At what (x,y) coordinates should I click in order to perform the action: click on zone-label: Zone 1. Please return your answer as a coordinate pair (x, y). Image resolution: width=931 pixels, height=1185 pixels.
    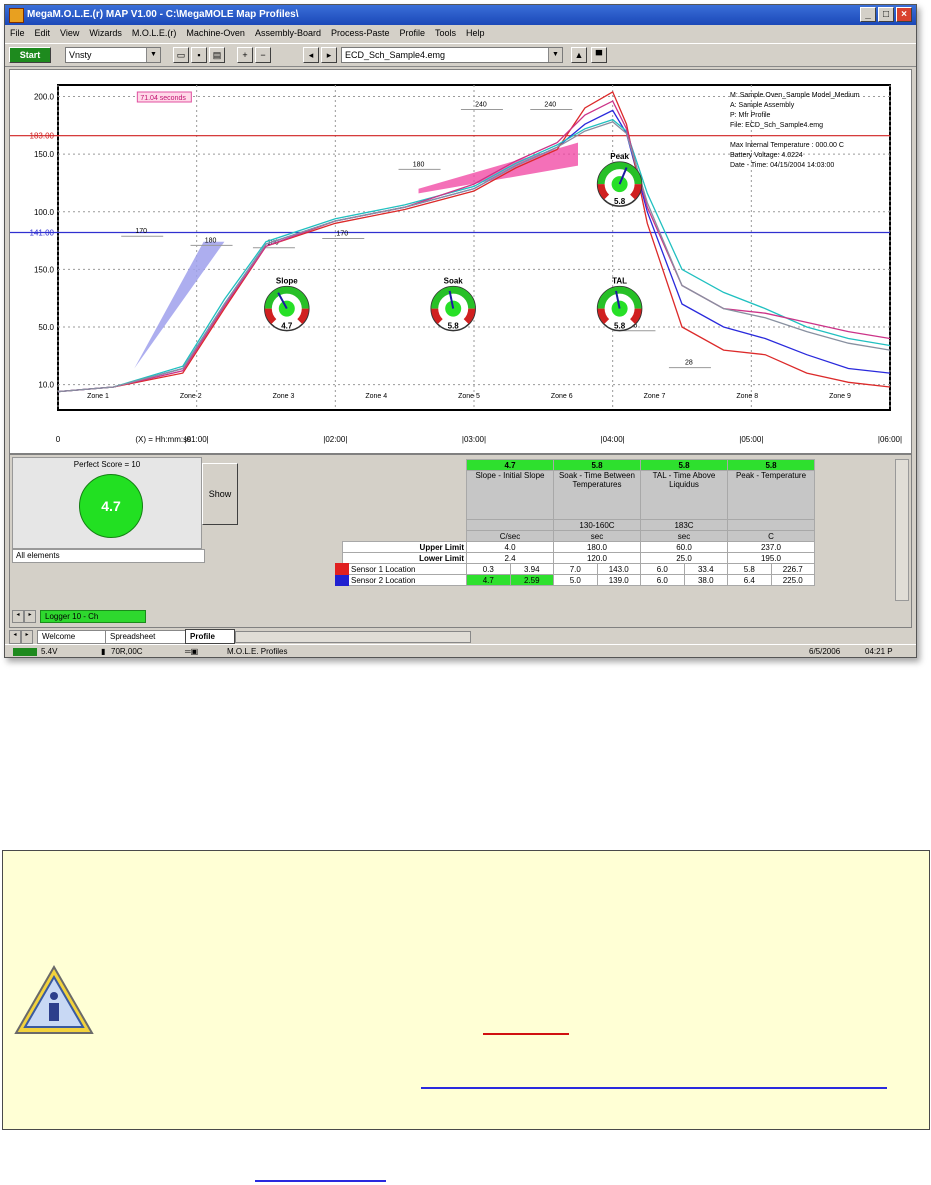
    Looking at the image, I should click on (98, 396).